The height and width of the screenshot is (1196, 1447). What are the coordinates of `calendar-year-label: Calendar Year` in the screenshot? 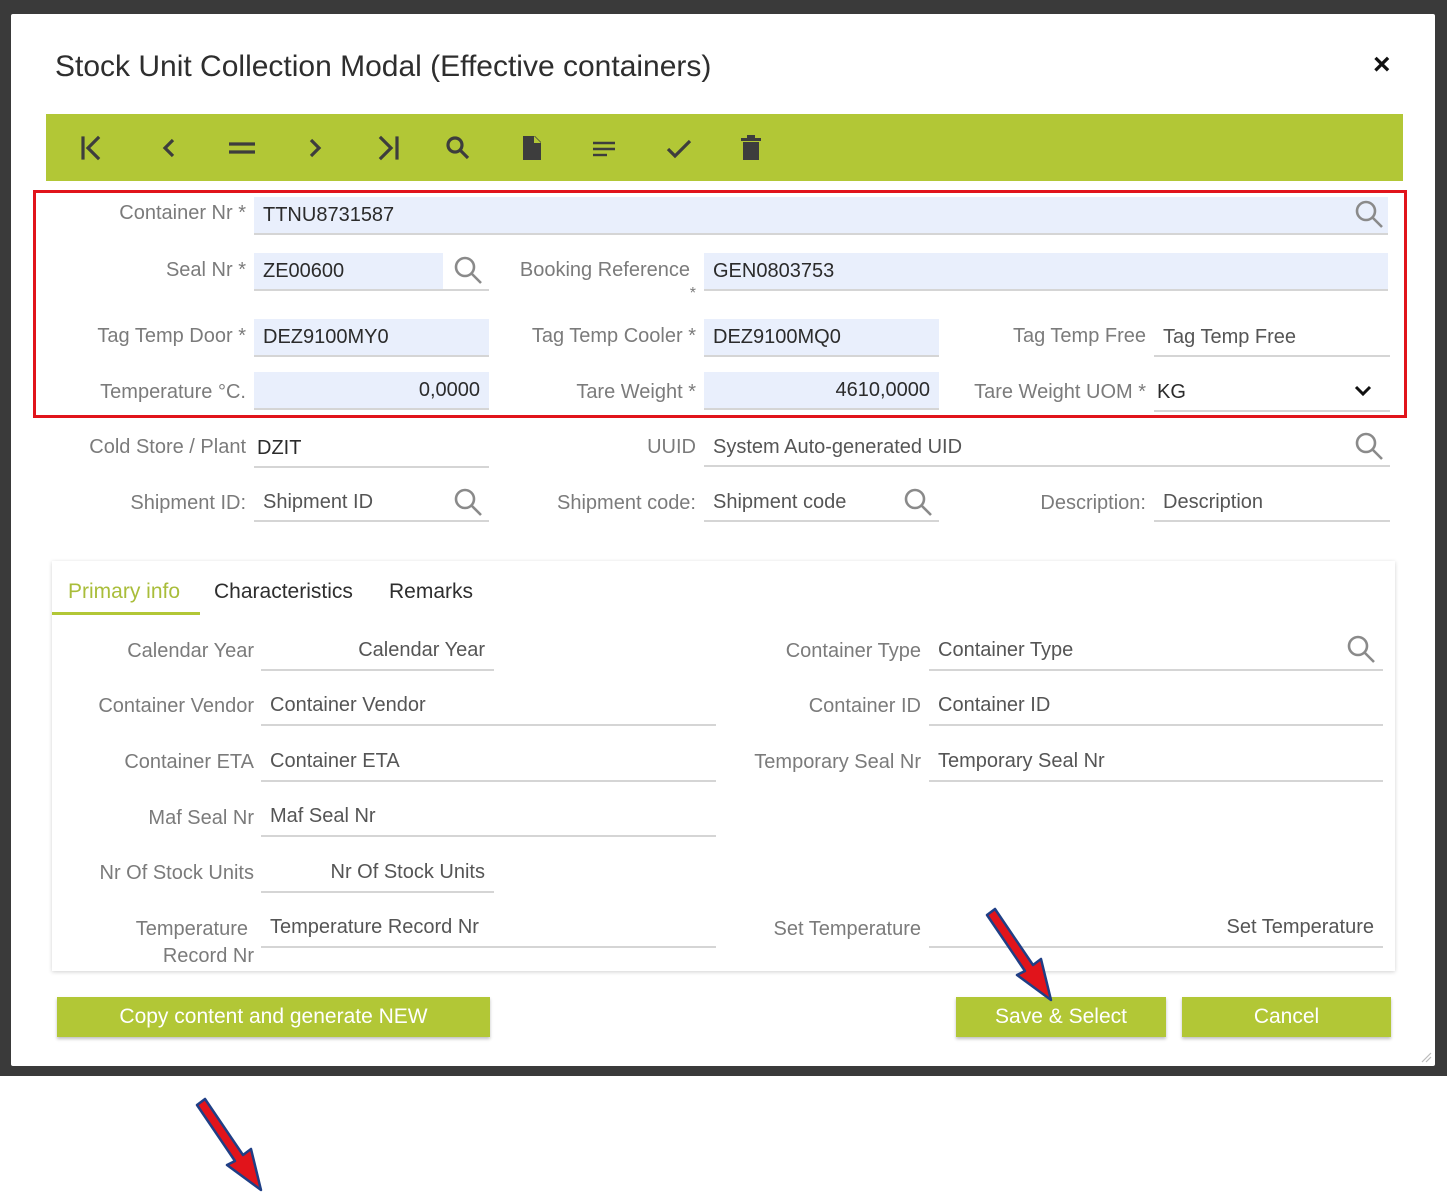 It's located at (190, 651).